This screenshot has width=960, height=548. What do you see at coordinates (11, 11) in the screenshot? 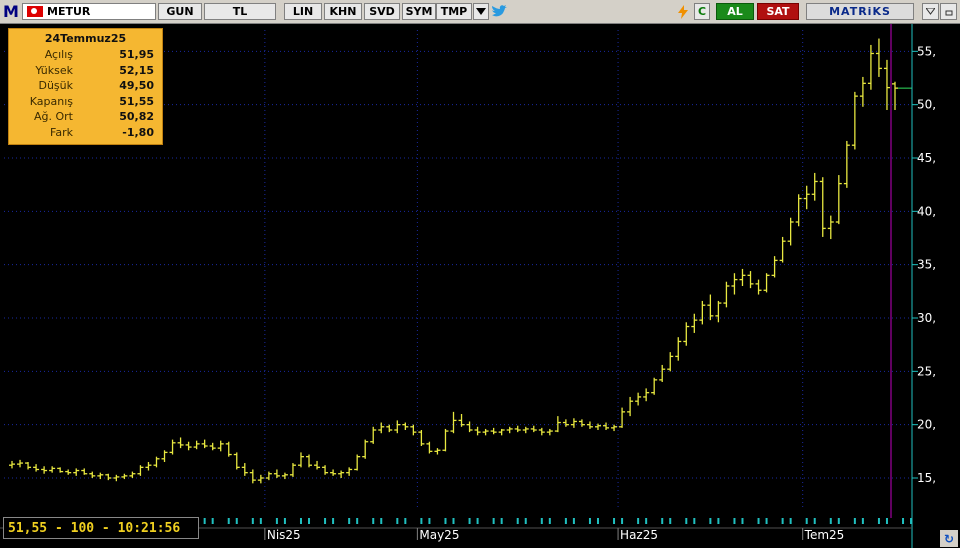
I see `matriks-logo: M` at bounding box center [11, 11].